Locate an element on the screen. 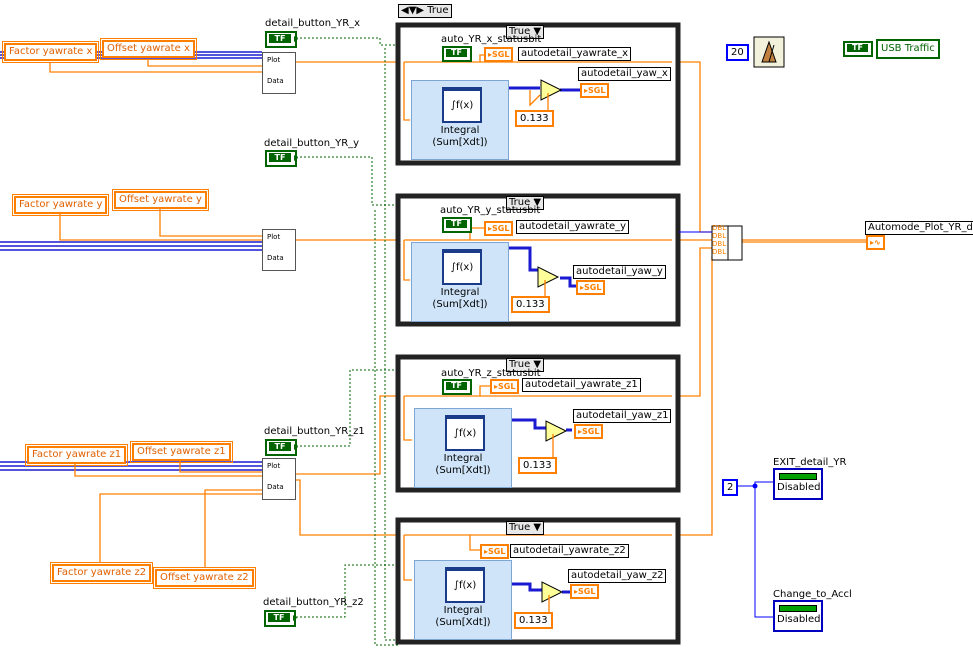 The width and height of the screenshot is (973, 652). frame-3-yaw-indicator: ▸SGL is located at coordinates (589, 431).